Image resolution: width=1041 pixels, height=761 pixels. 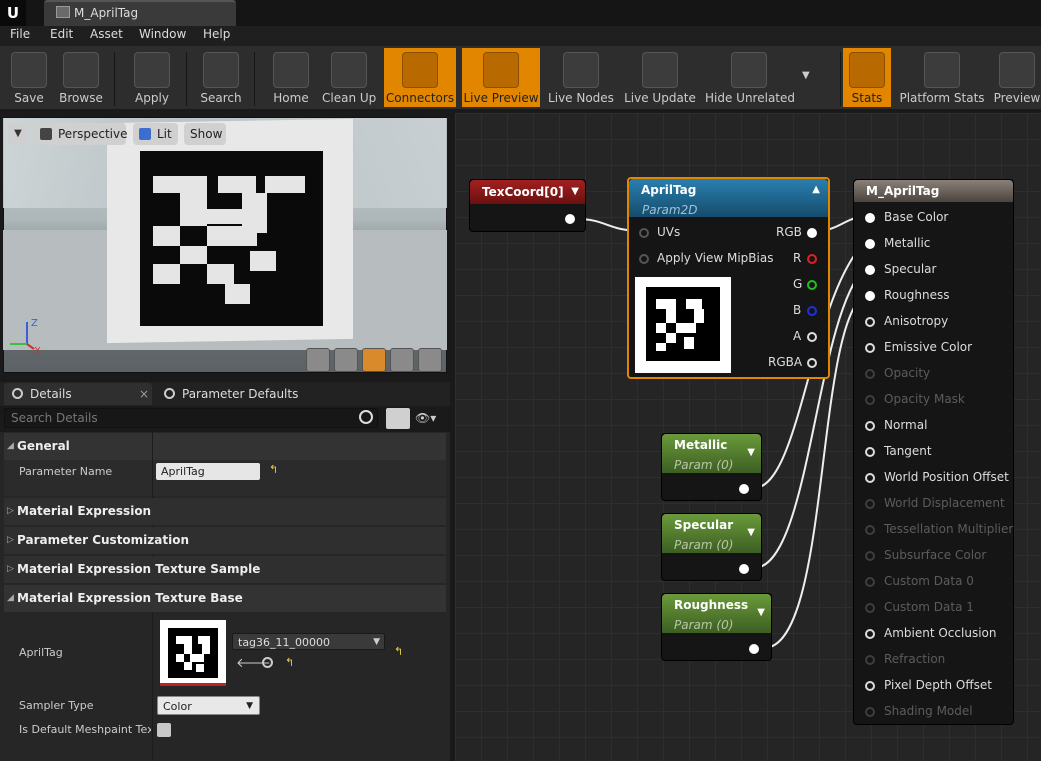 I want to click on node-result-title: M_AprilTag, so click(x=903, y=191).